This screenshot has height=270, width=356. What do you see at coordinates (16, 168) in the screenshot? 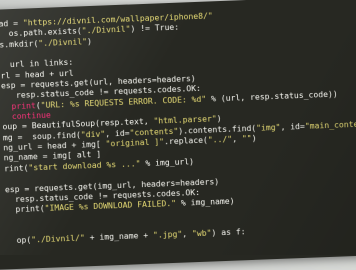
I see `code-token: rint(` at bounding box center [16, 168].